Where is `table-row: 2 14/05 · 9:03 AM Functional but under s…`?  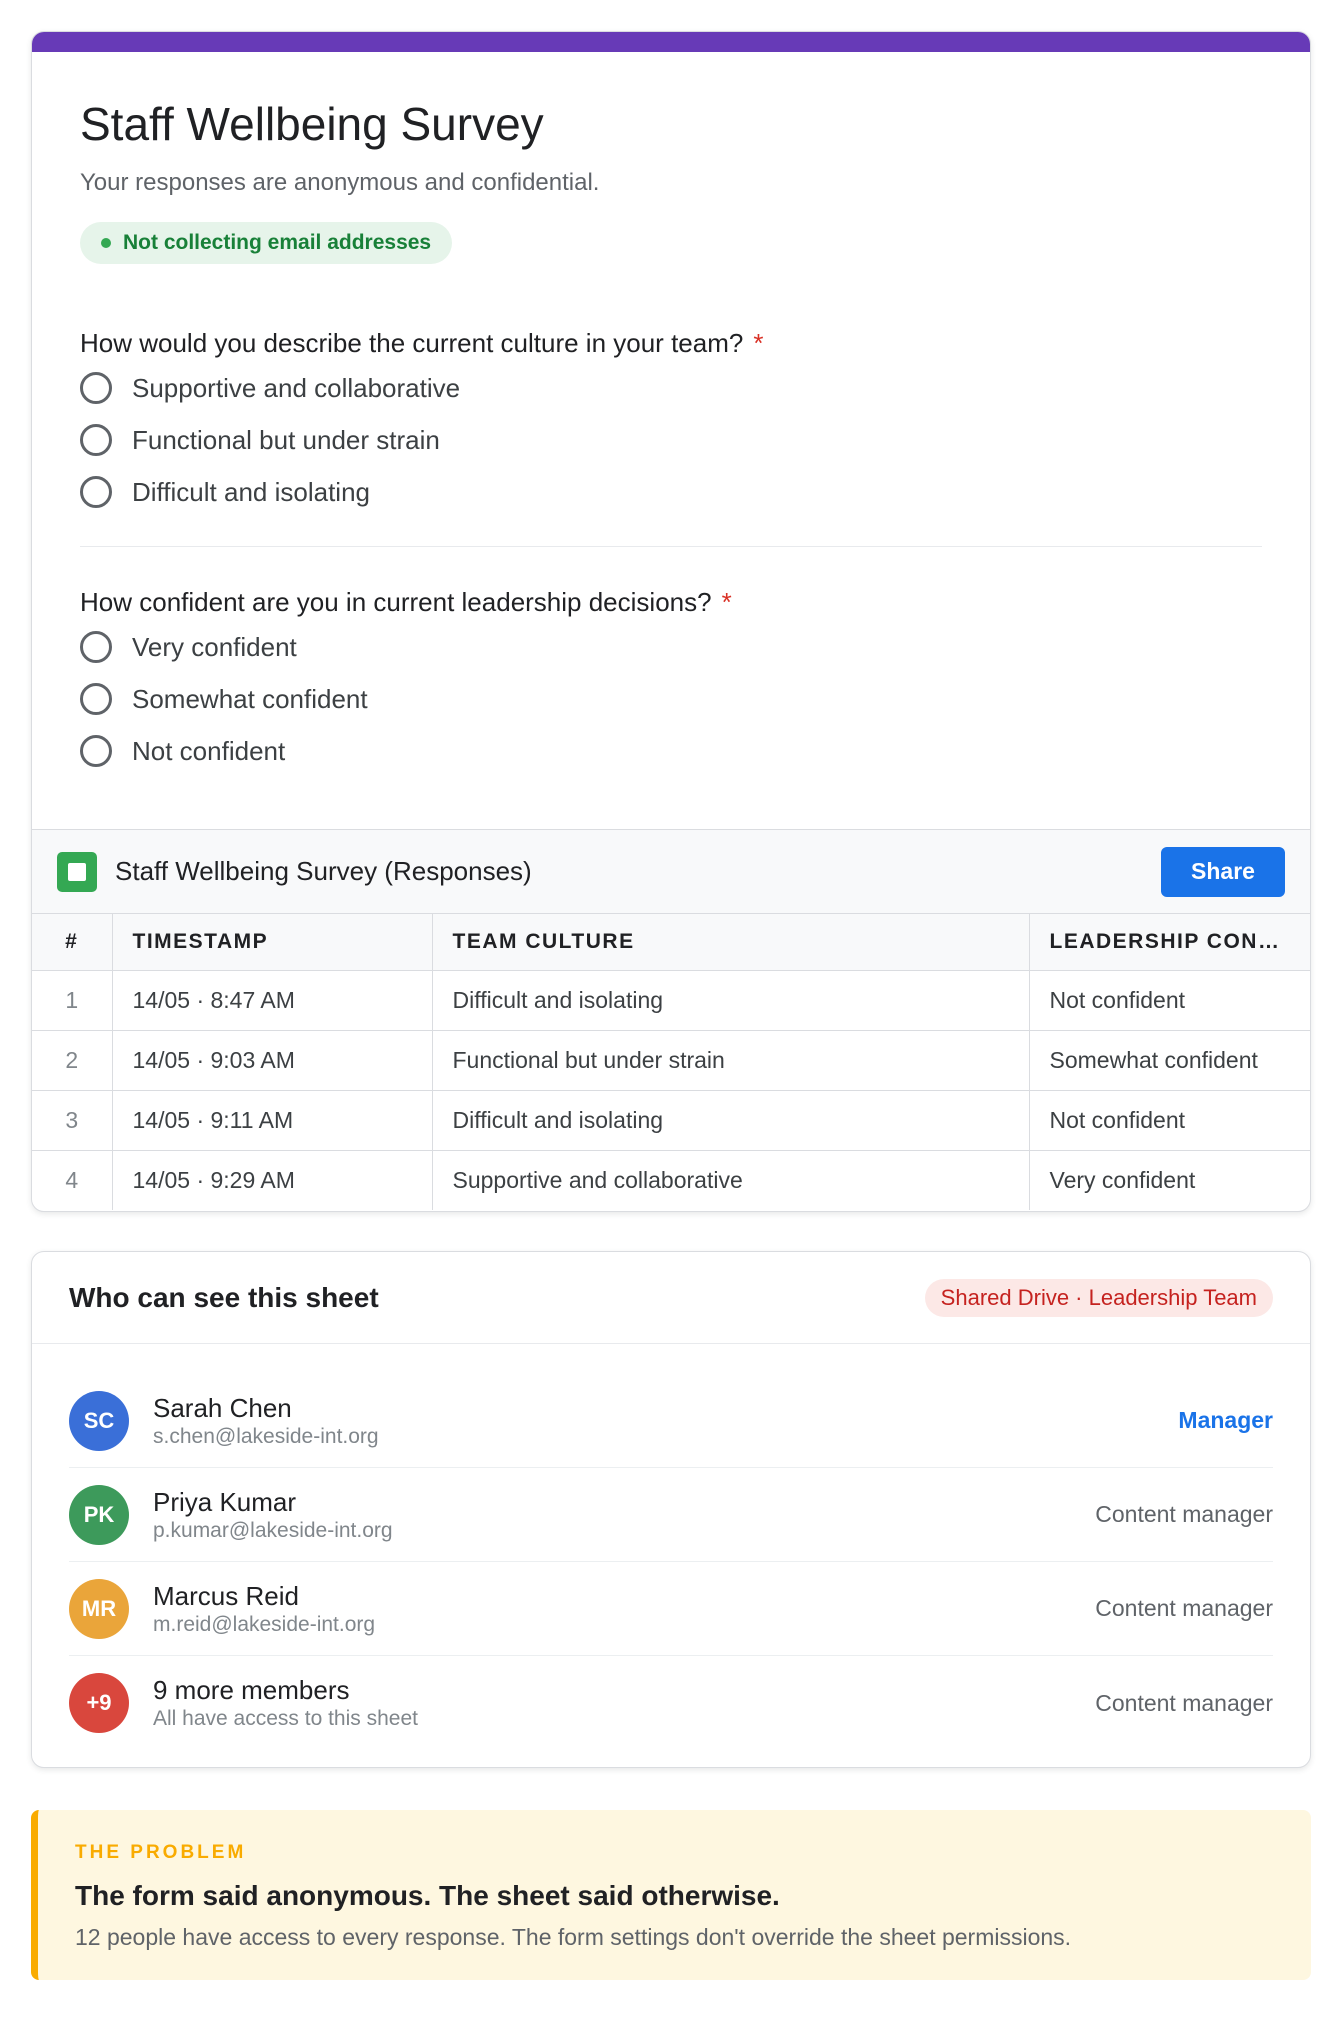 table-row: 2 14/05 · 9:03 AM Functional but under s… is located at coordinates (671, 1060).